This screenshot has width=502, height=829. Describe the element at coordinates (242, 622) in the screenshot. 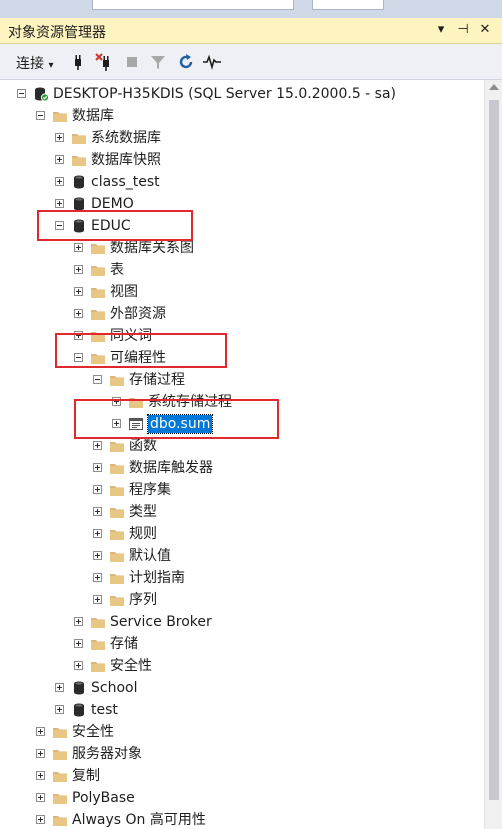

I see `tree-node: Service Broker` at that location.